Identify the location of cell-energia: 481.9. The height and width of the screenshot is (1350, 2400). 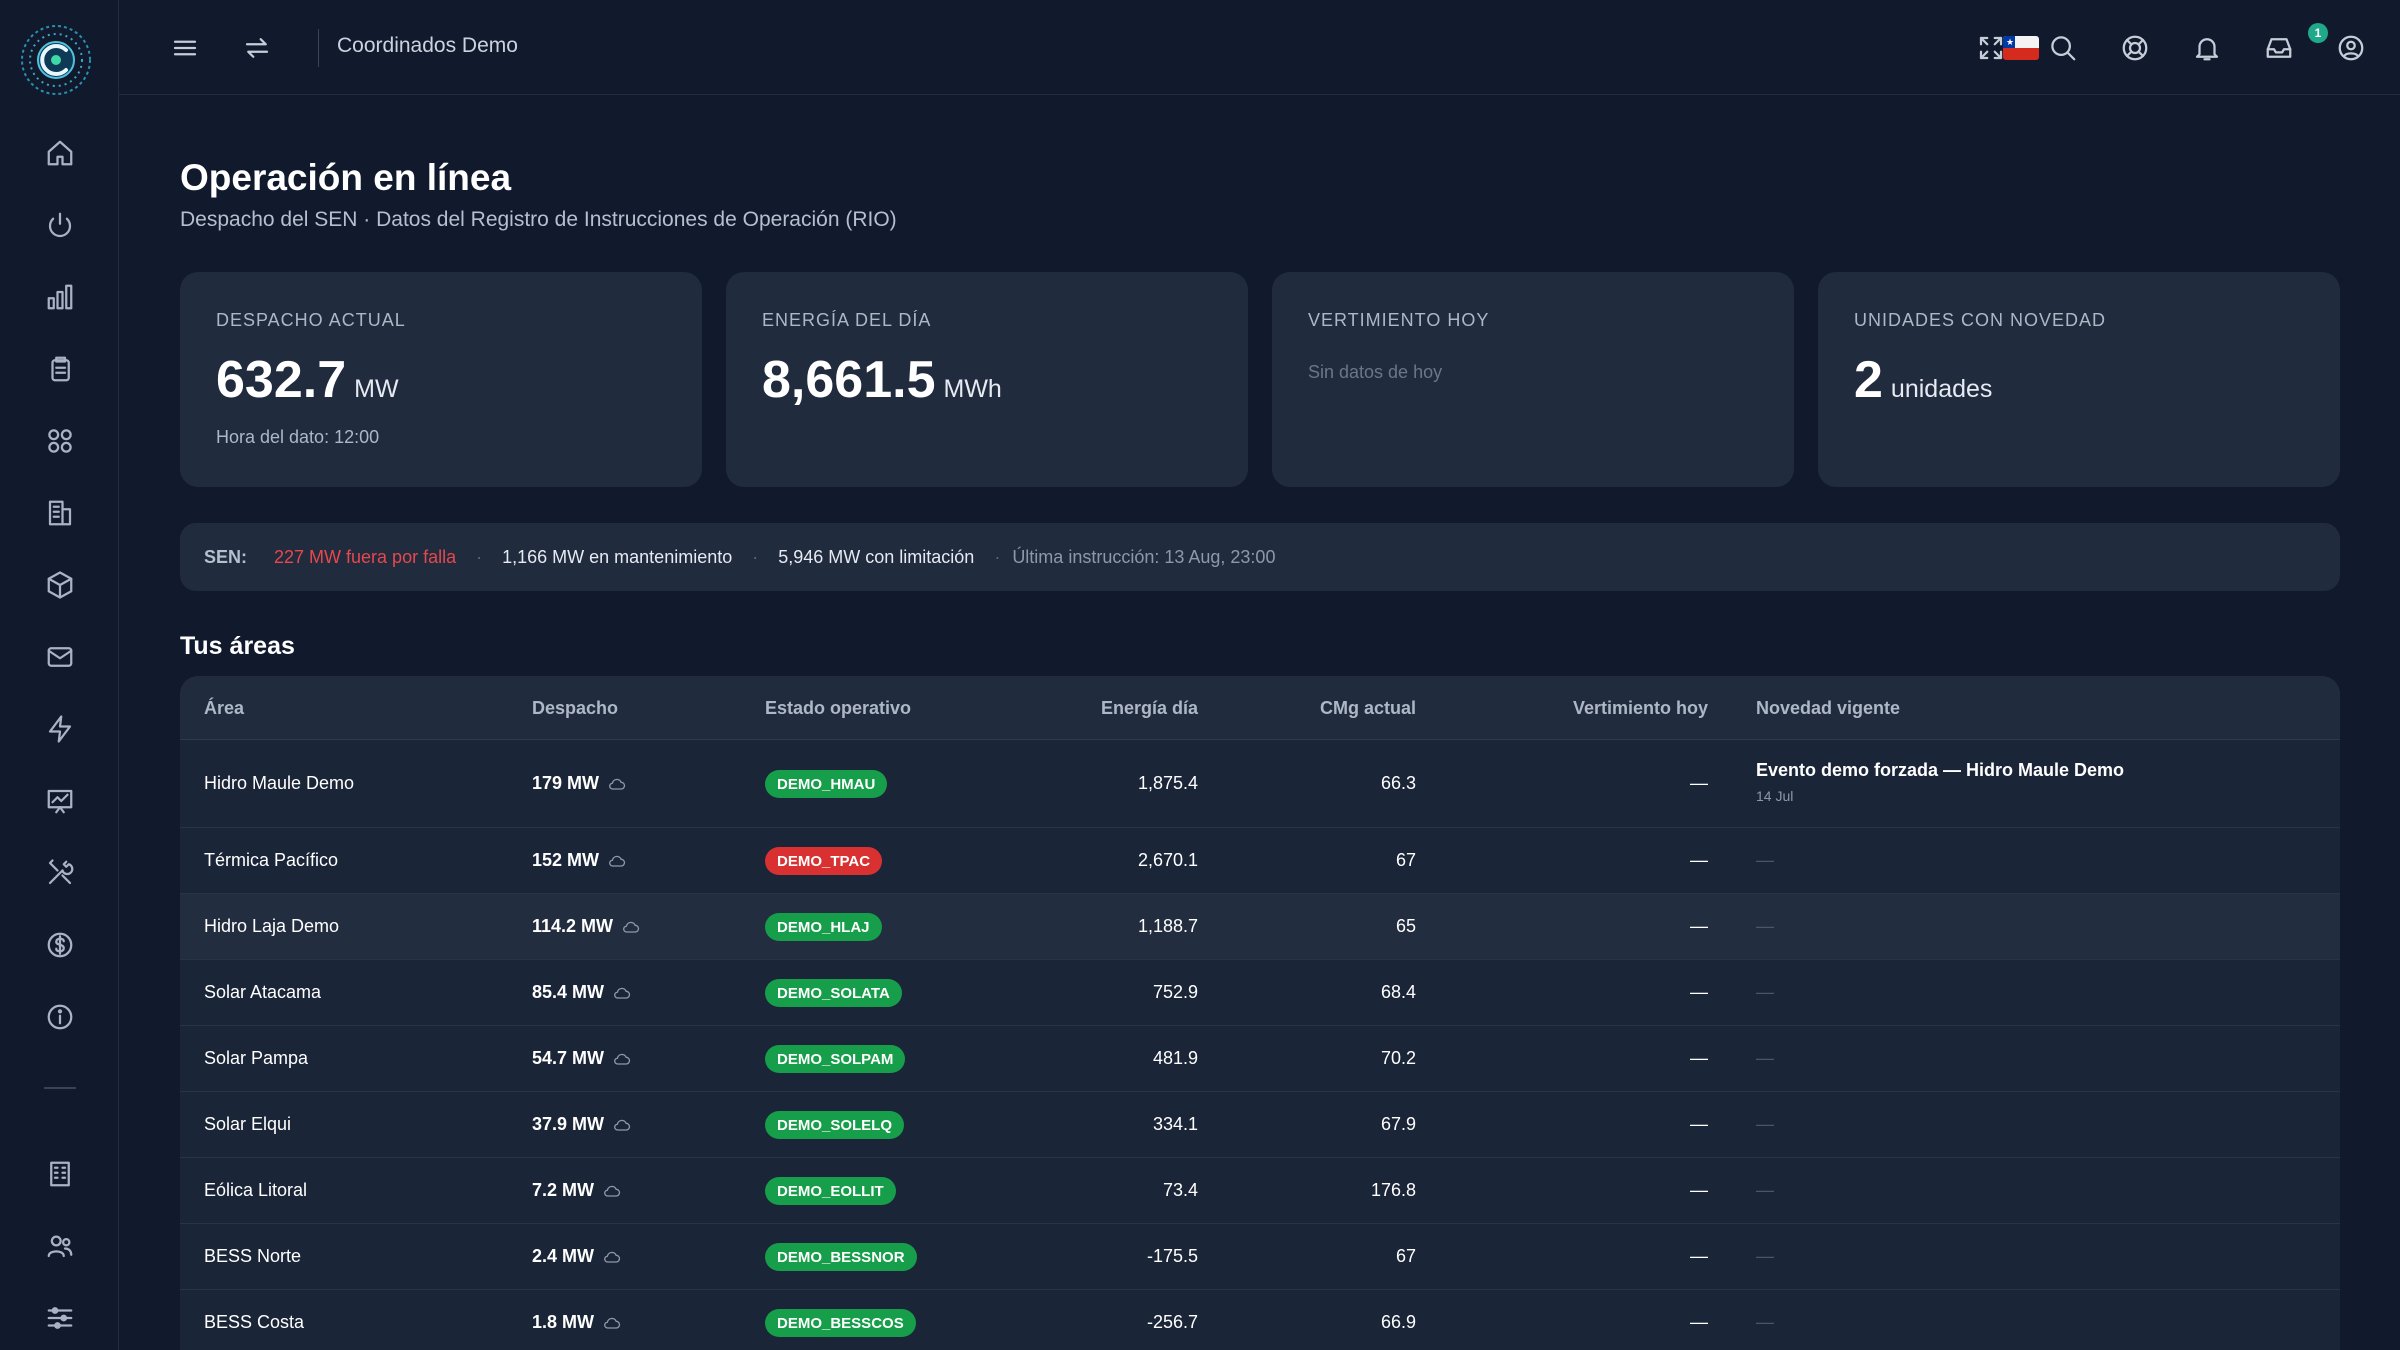
(1175, 1058).